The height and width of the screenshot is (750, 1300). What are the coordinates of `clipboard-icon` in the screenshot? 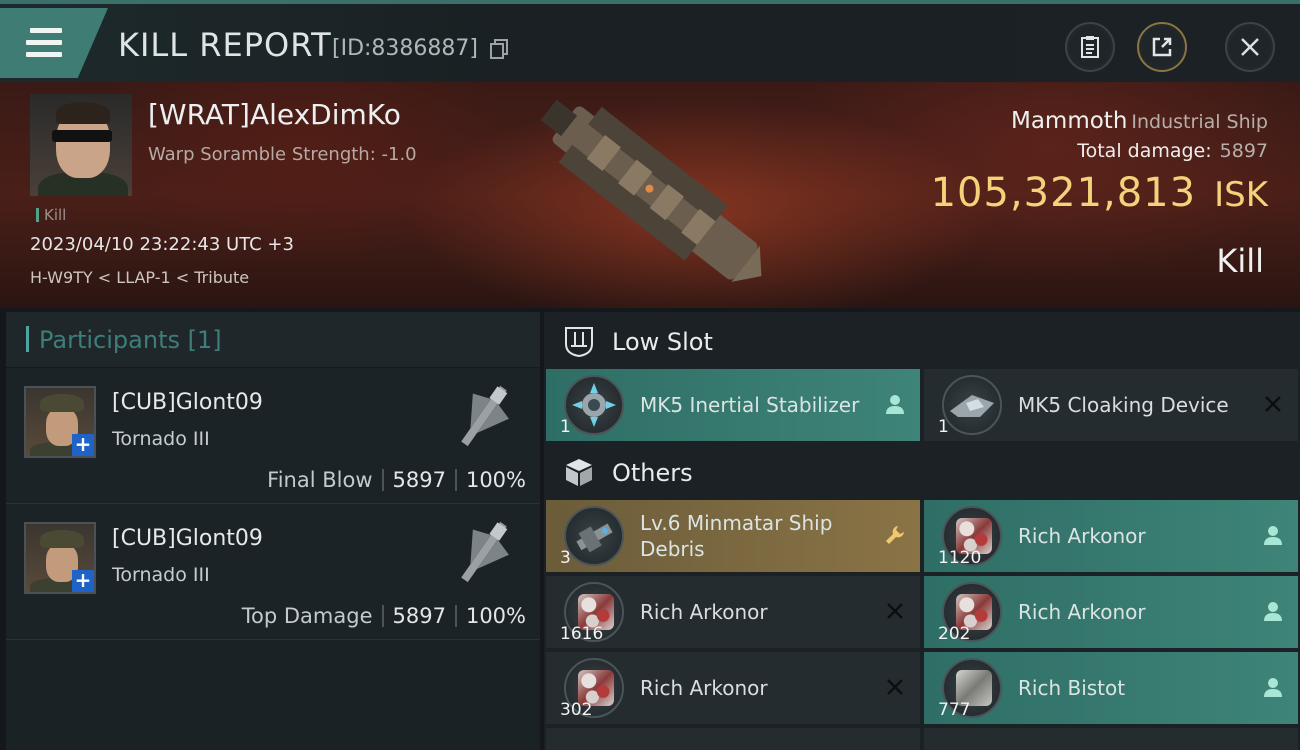 It's located at (1090, 47).